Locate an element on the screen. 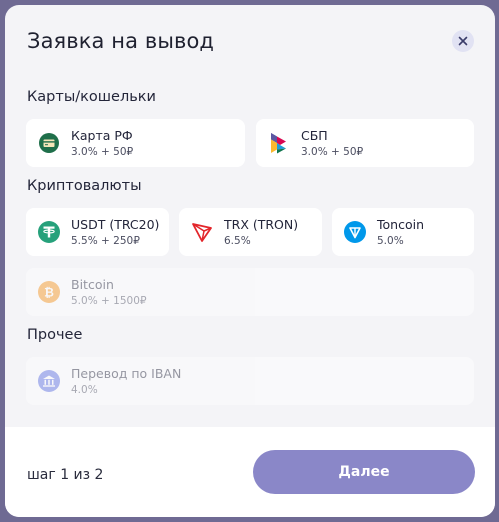 Image resolution: width=499 pixels, height=522 pixels. close-icon is located at coordinates (463, 41).